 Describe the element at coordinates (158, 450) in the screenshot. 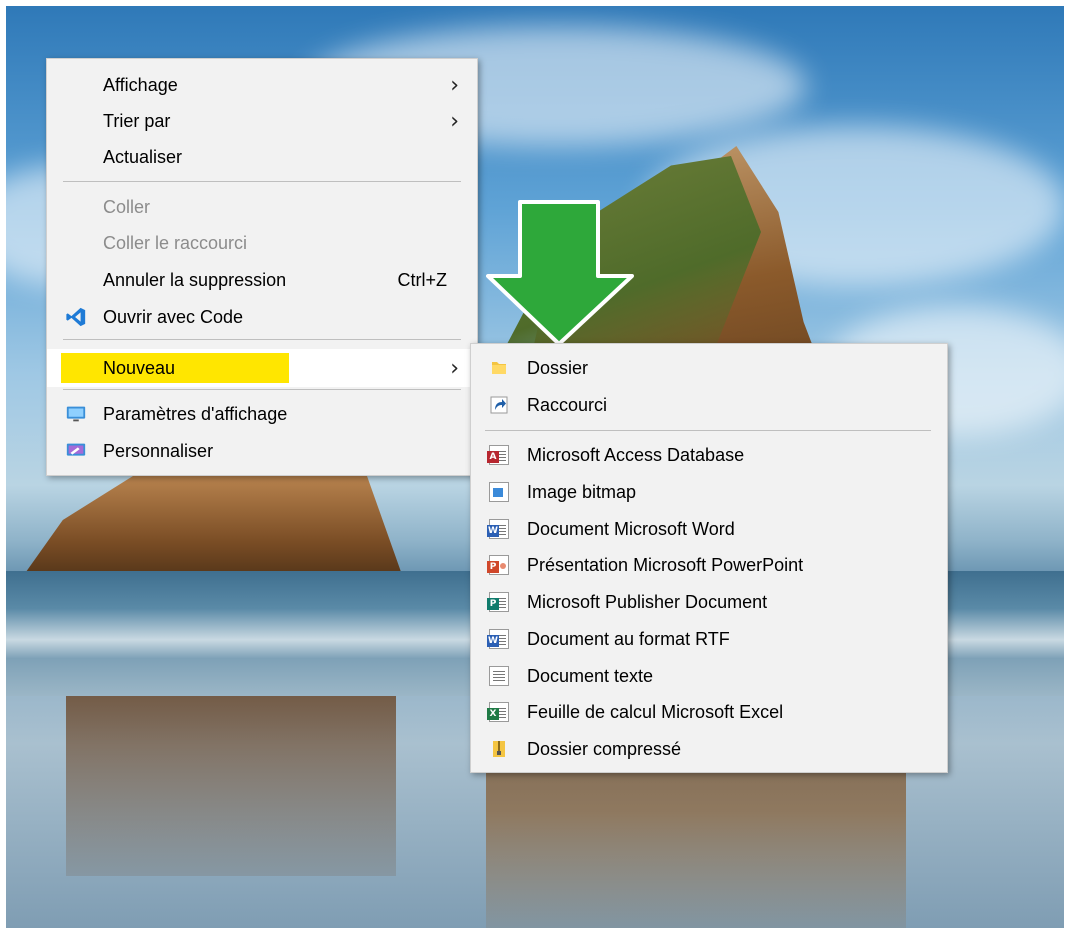

I see `menu-item-label: Personnaliser` at that location.